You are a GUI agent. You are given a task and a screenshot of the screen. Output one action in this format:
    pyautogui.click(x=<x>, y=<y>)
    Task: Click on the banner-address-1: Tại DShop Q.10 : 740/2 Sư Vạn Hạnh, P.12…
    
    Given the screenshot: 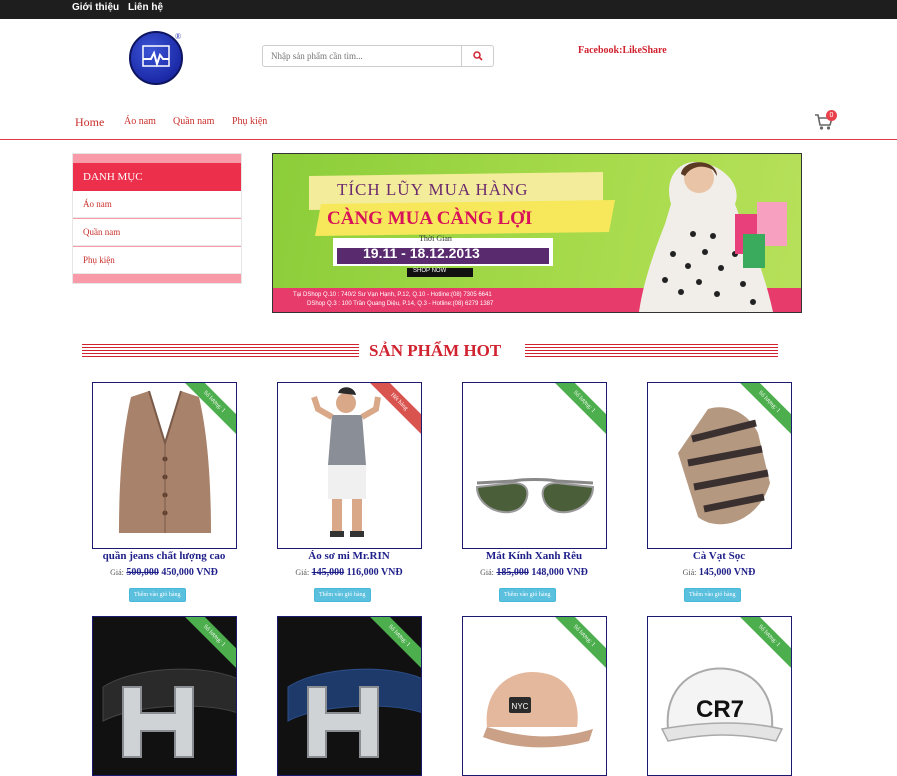 What is the action you would take?
    pyautogui.click(x=392, y=295)
    